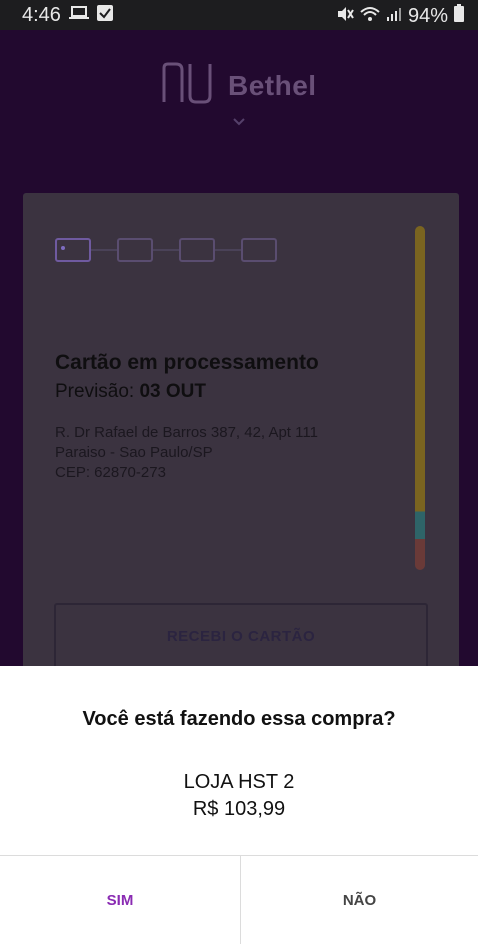  I want to click on status-right: 94%, so click(400, 16).